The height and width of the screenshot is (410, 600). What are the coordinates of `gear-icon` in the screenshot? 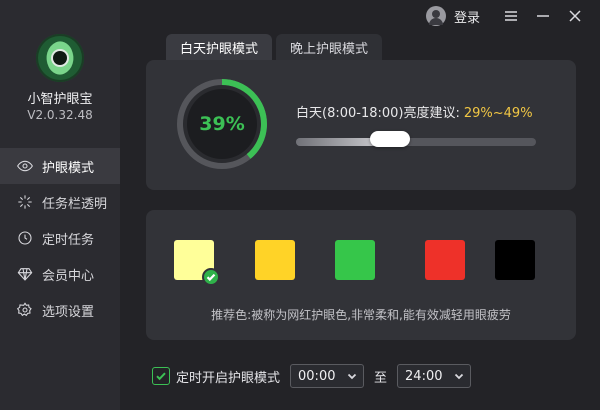 It's located at (25, 310).